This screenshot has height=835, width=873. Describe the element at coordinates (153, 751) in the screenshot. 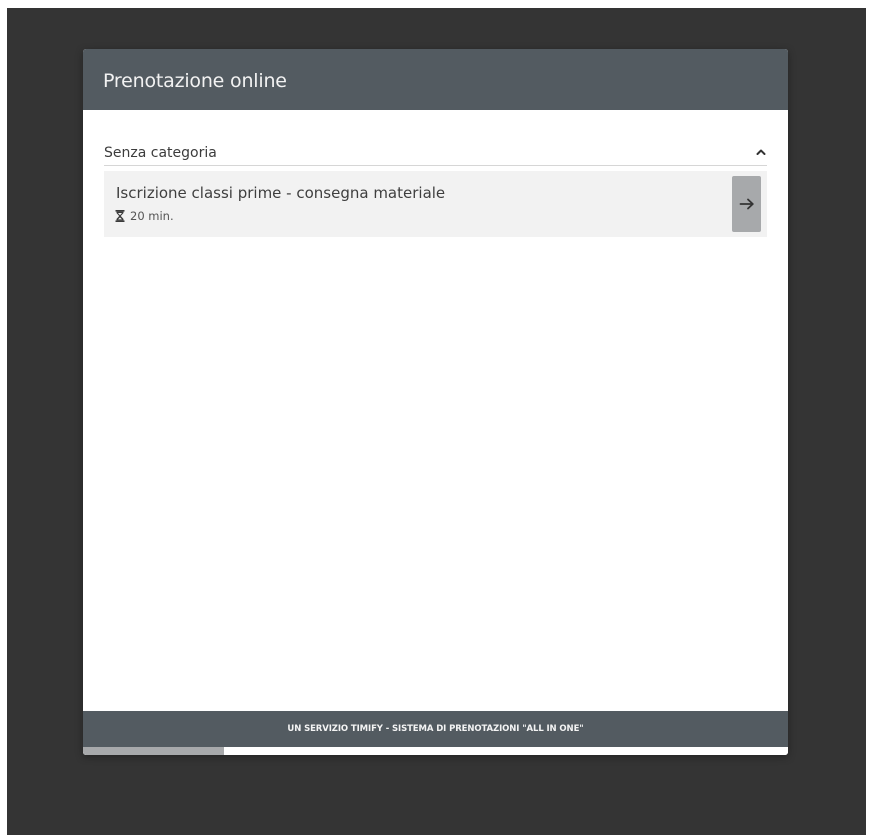

I see `progress-fill` at that location.